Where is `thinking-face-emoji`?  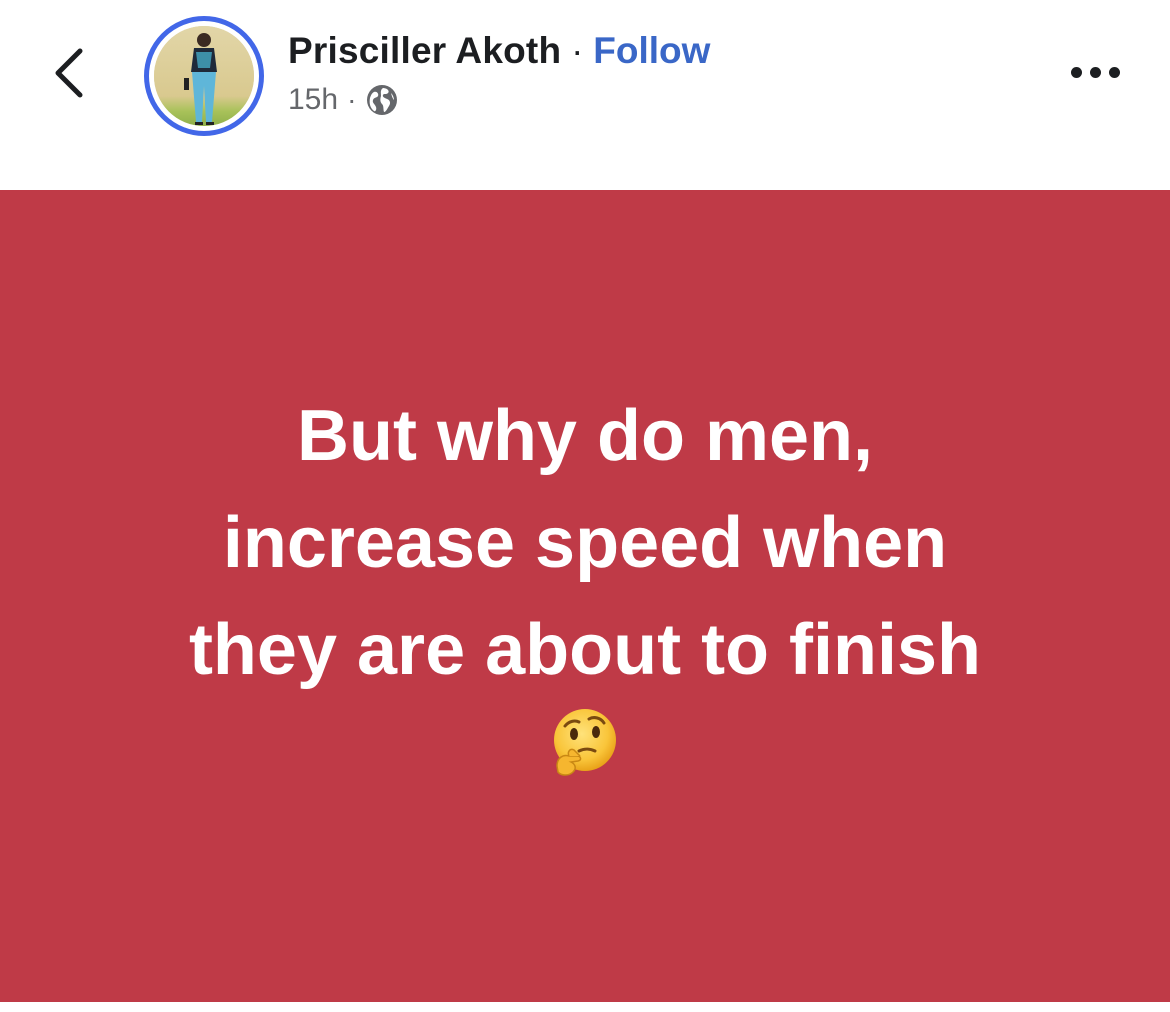 thinking-face-emoji is located at coordinates (585, 744).